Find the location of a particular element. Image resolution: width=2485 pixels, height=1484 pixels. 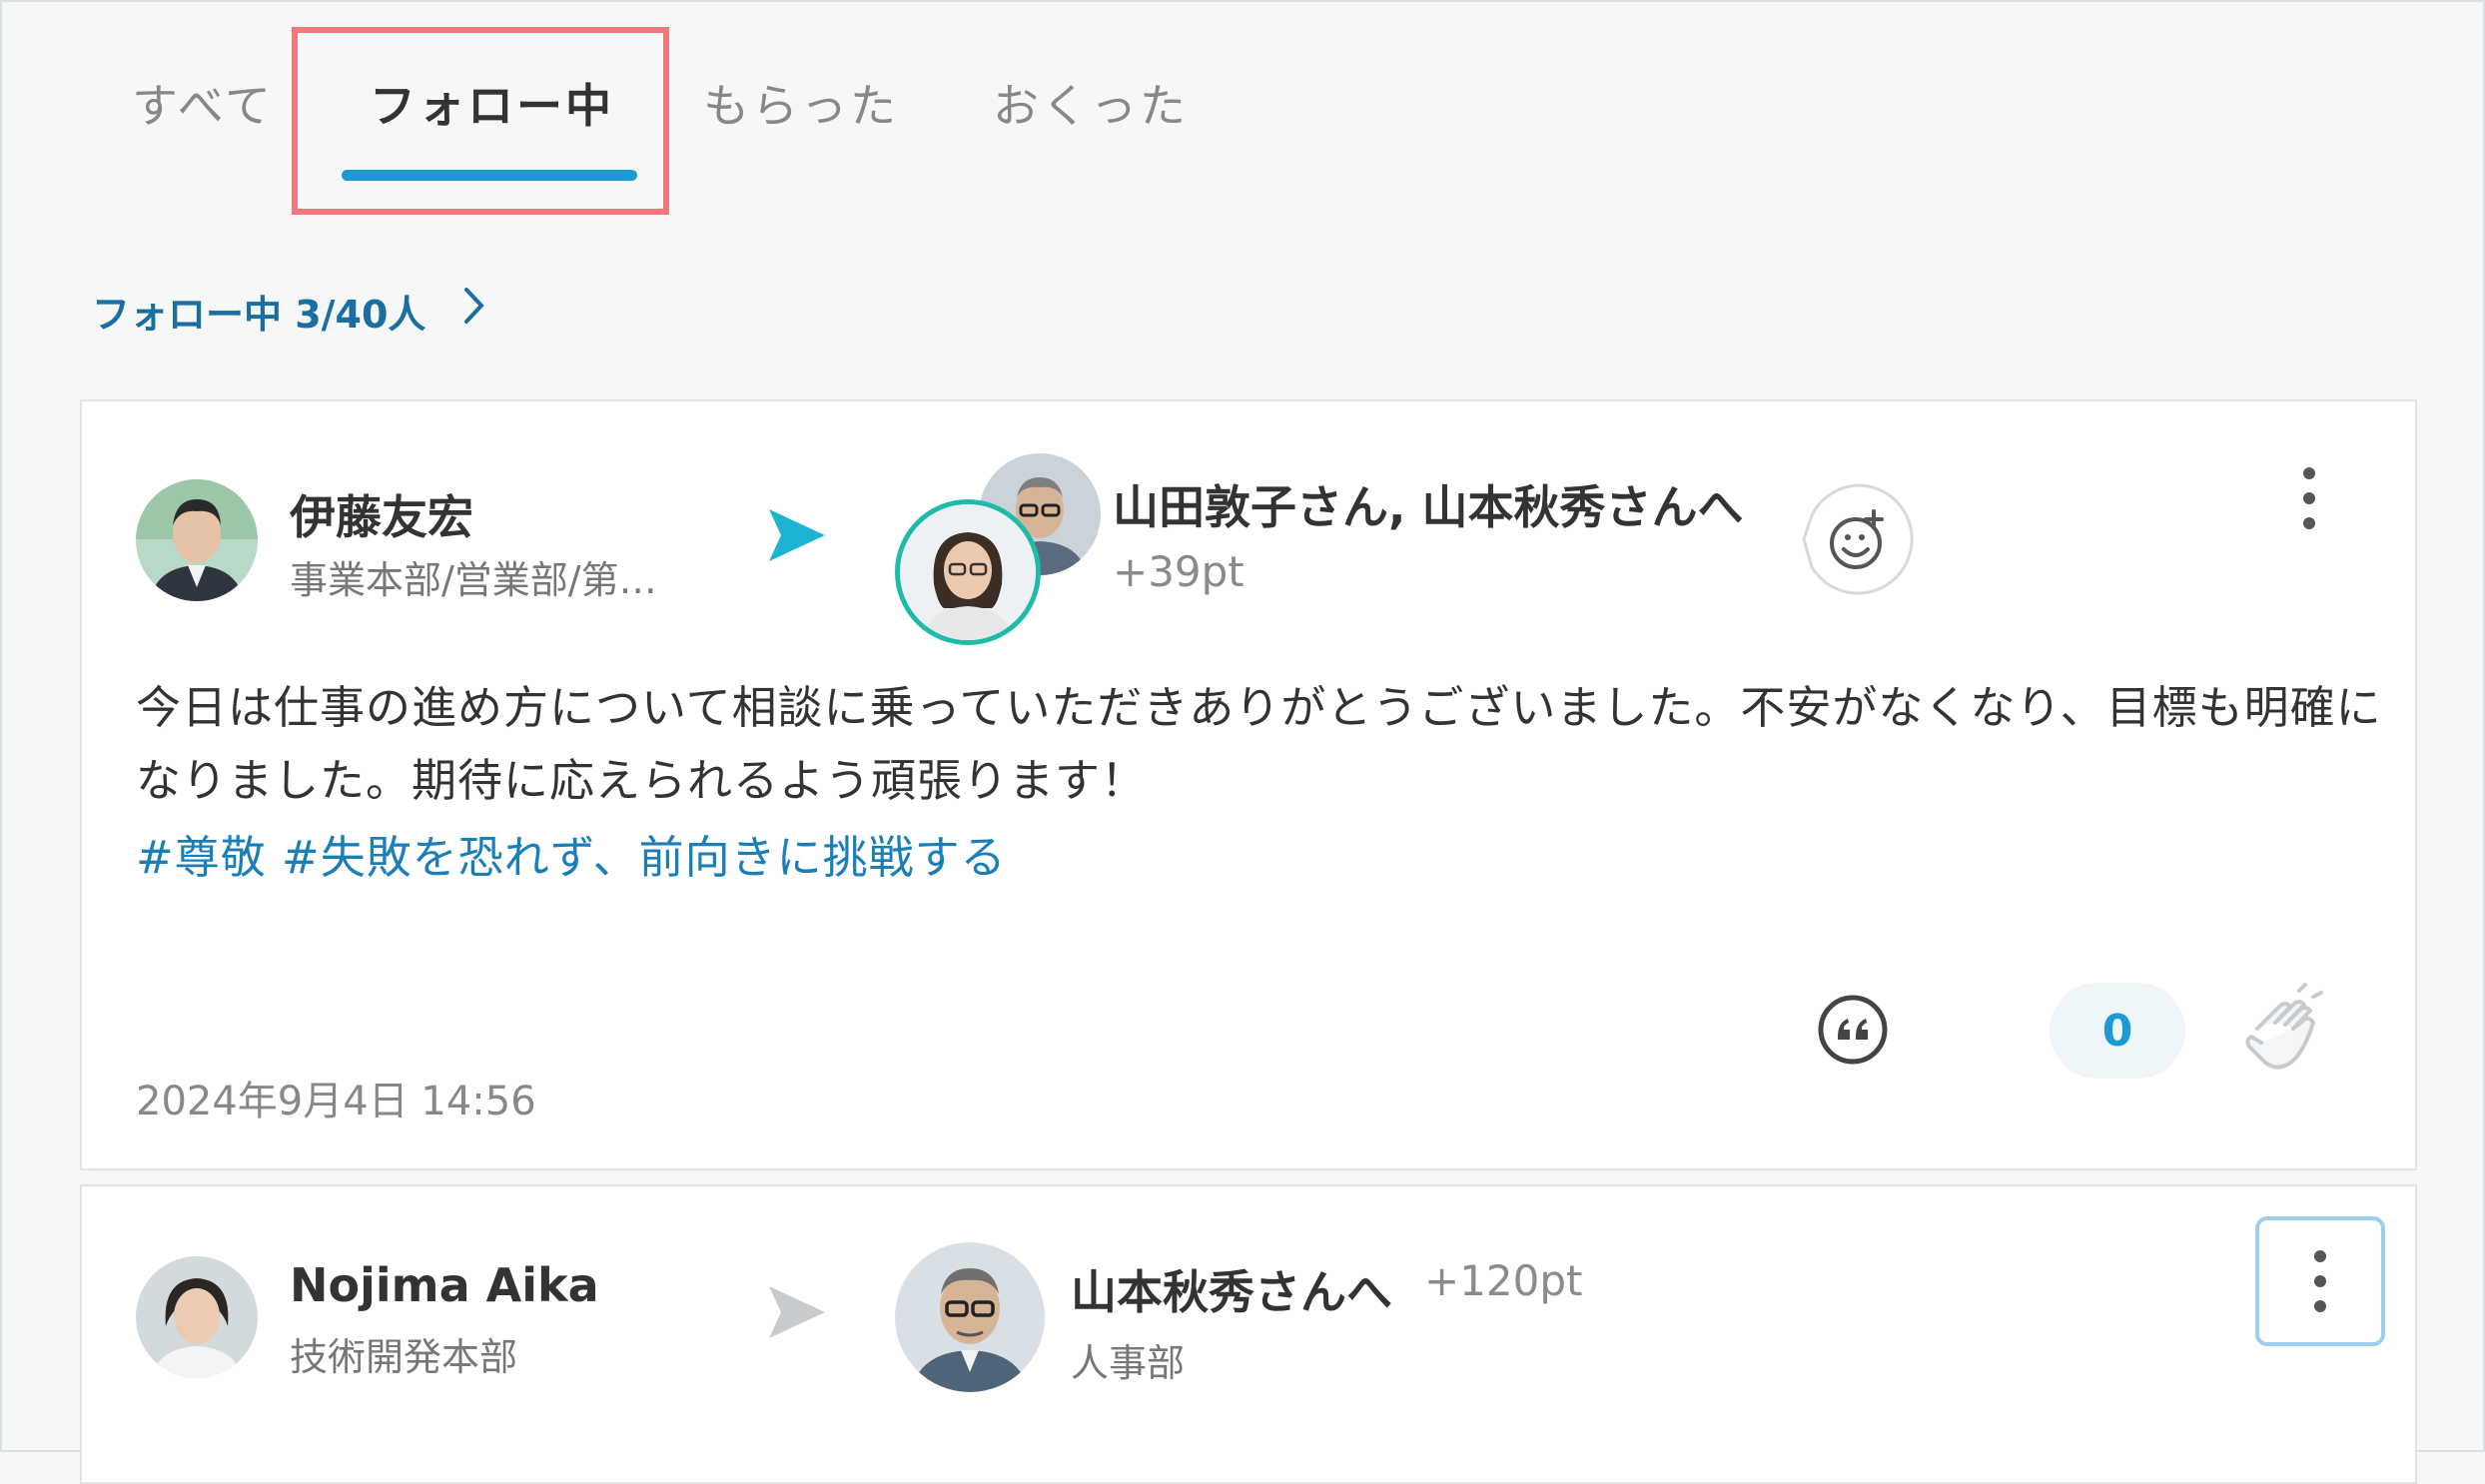

clap-button is located at coordinates (2283, 1031).